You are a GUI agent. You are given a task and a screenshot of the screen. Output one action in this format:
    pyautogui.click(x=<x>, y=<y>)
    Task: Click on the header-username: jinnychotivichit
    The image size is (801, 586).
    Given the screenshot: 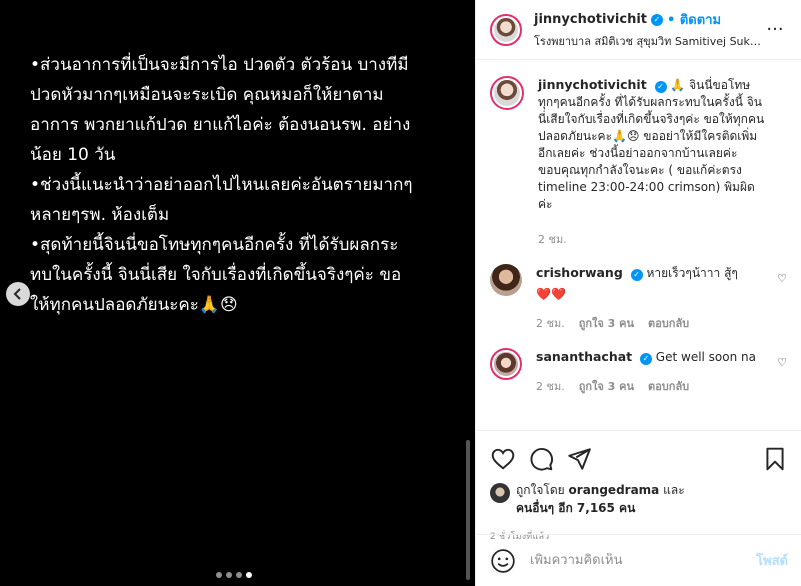 What is the action you would take?
    pyautogui.click(x=590, y=19)
    